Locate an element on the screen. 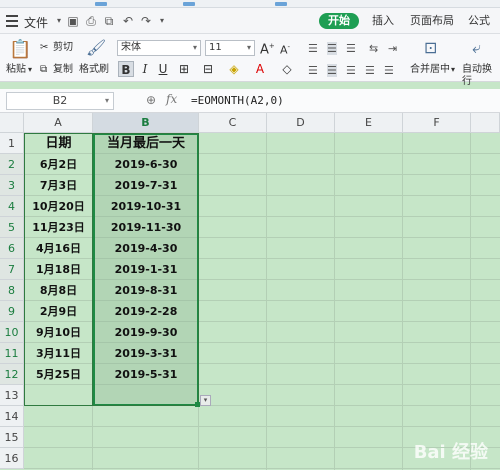 This screenshot has width=500, height=470. fill-color-icon: ◈ is located at coordinates (234, 69).